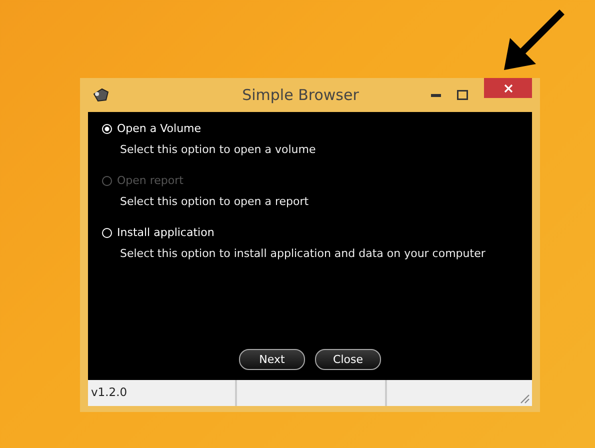 This screenshot has width=595, height=448. Describe the element at coordinates (348, 359) in the screenshot. I see `dialog-button: Close` at that location.